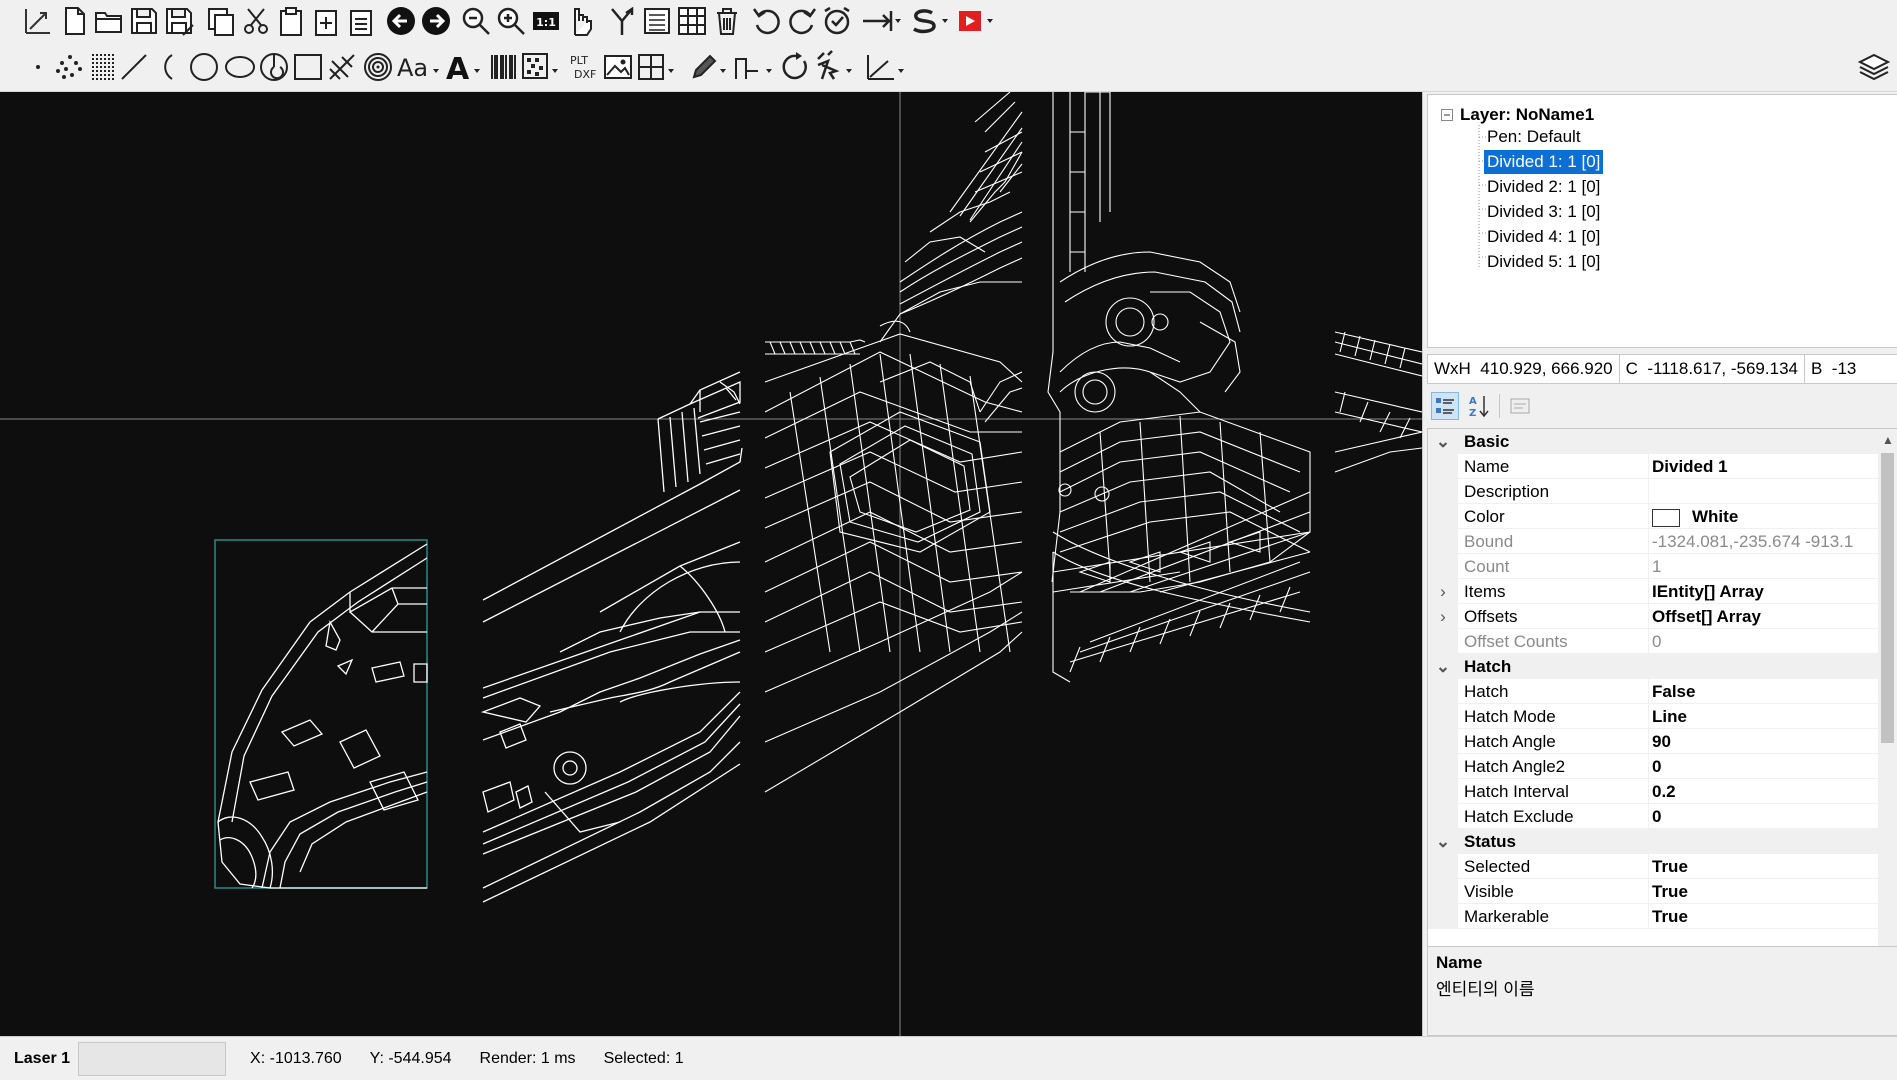 The width and height of the screenshot is (1897, 1080). Describe the element at coordinates (256, 21) in the screenshot. I see `cut-icon` at that location.